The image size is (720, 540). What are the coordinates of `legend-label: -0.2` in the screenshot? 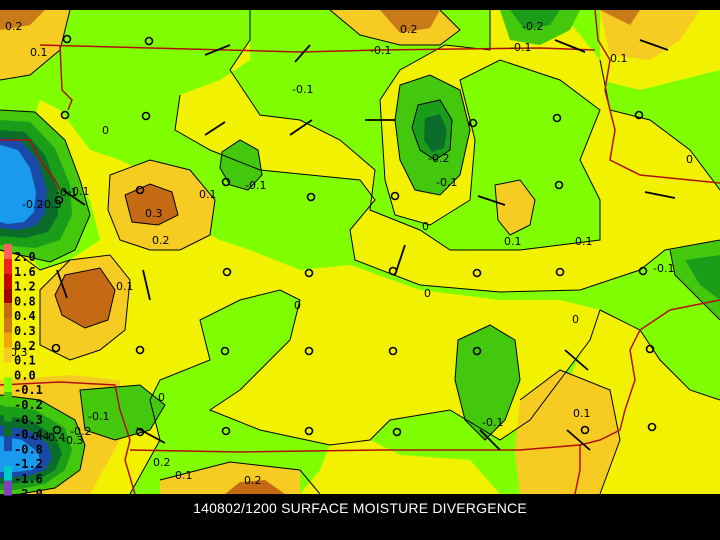 It's located at (28, 405).